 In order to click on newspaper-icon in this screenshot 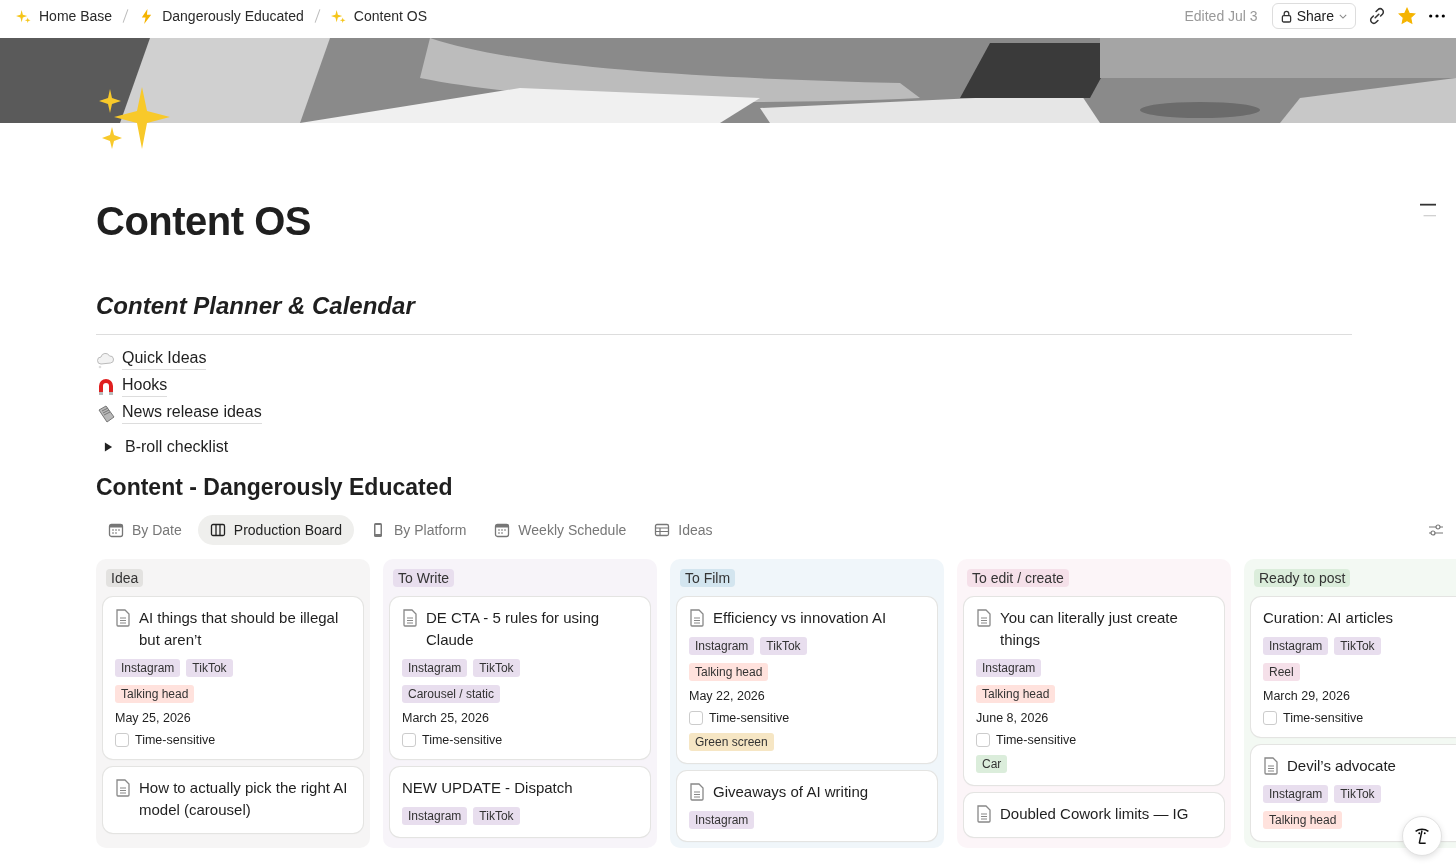, I will do `click(106, 413)`.